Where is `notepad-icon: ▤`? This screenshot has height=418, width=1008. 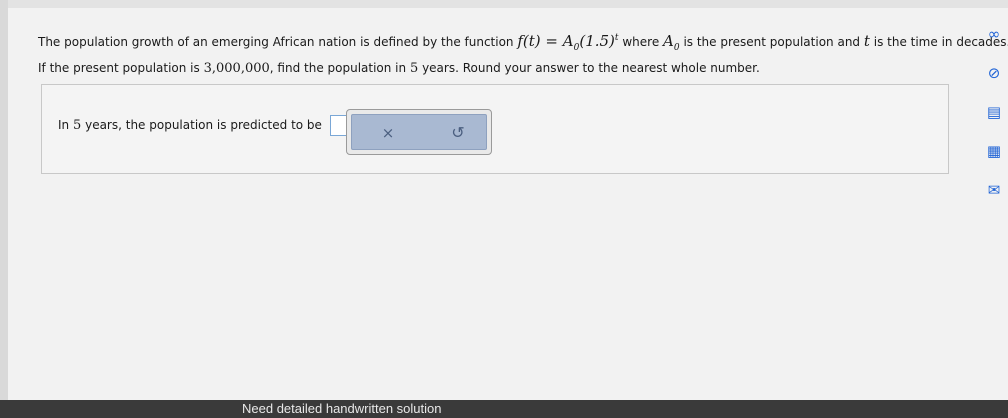 notepad-icon: ▤ is located at coordinates (994, 112).